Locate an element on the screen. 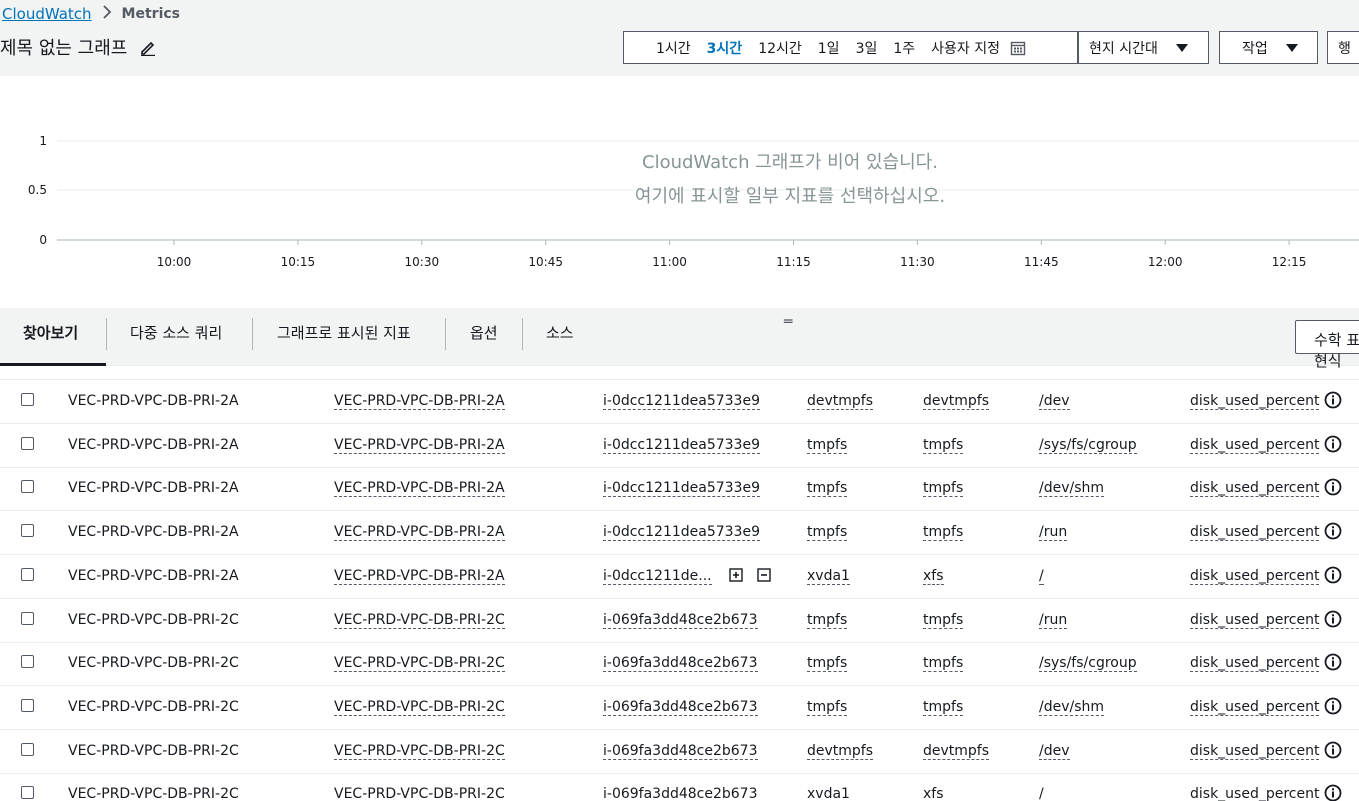 The width and height of the screenshot is (1359, 801). tab-browse: 찾아보기 is located at coordinates (50, 332).